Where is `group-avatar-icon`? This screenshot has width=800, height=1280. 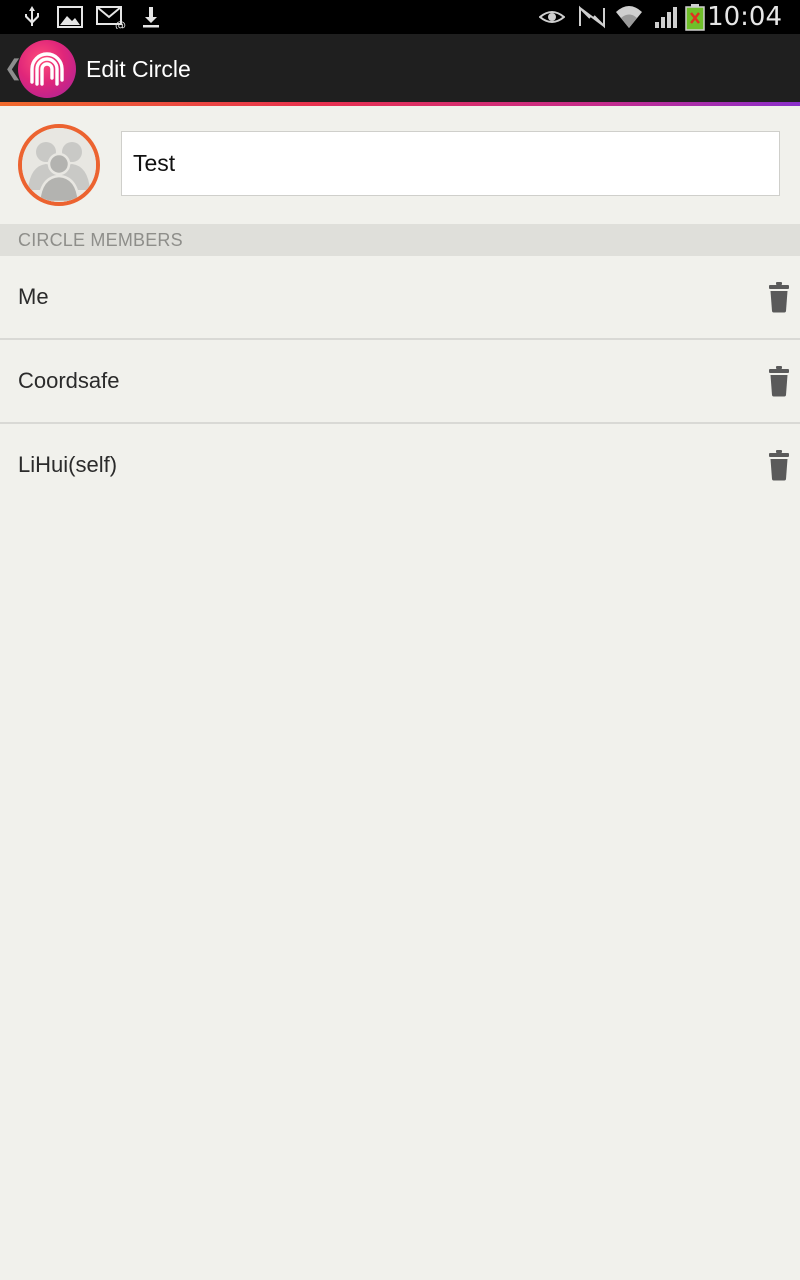 group-avatar-icon is located at coordinates (59, 165).